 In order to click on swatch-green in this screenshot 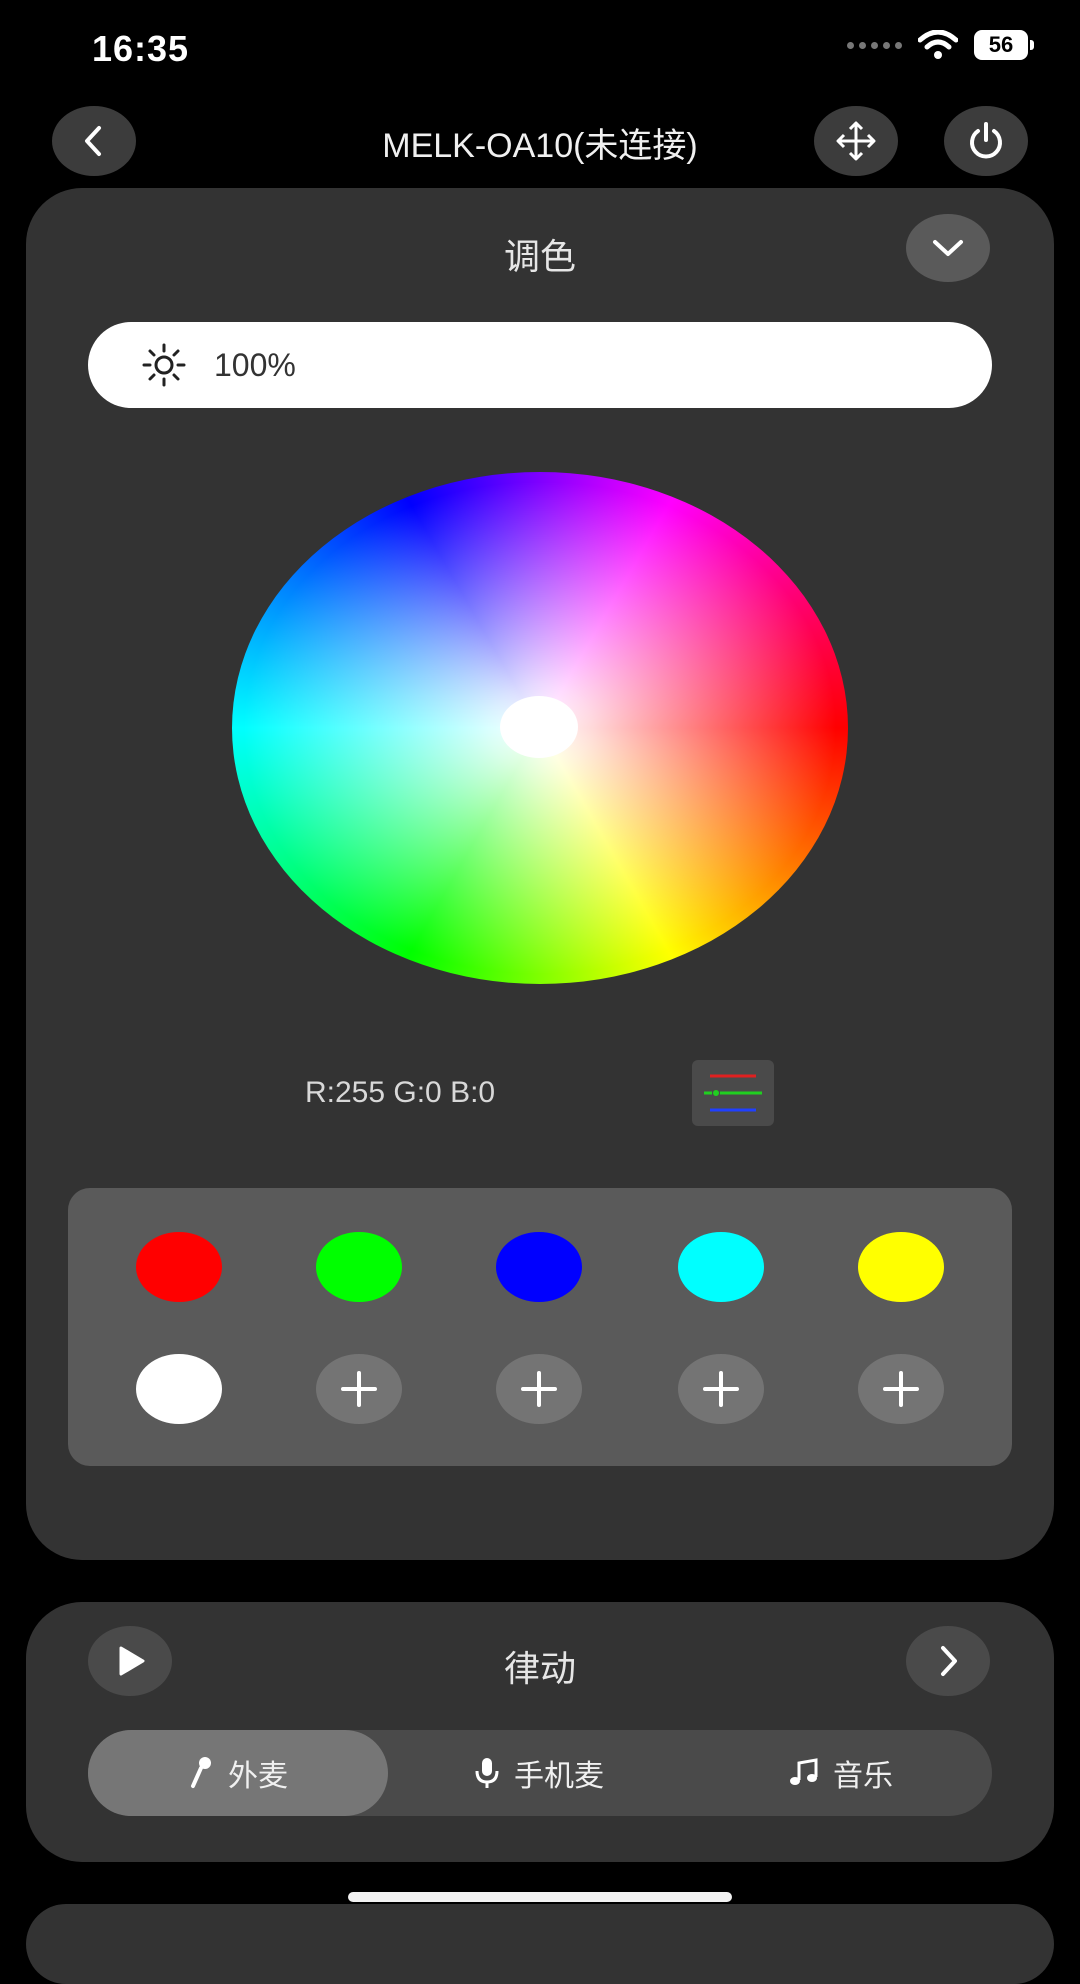, I will do `click(359, 1267)`.